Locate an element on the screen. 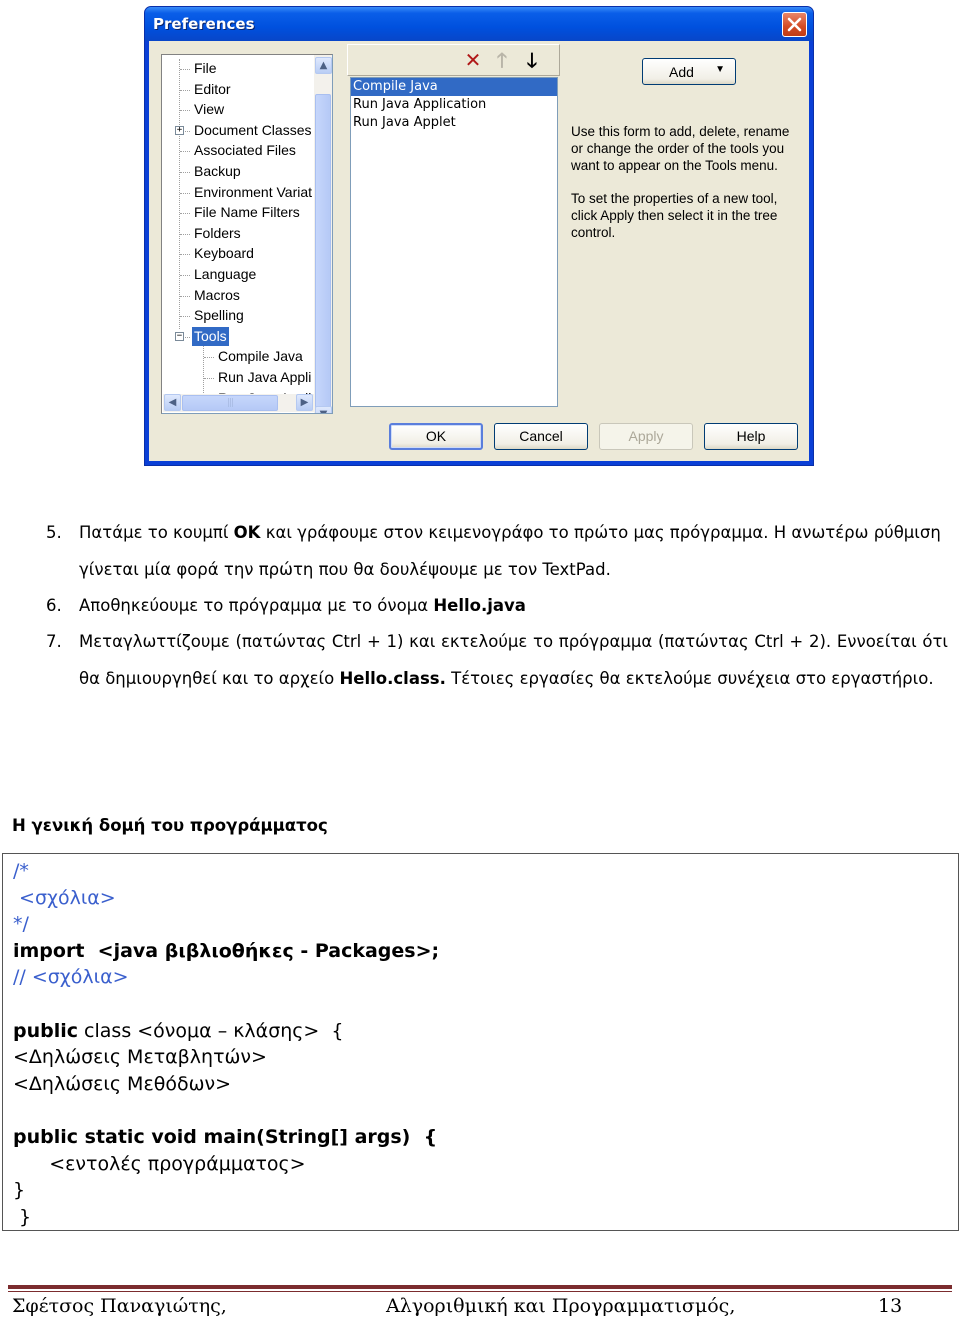  footer-author: Σφέτσος Παναγιώτης, is located at coordinates (119, 1306).